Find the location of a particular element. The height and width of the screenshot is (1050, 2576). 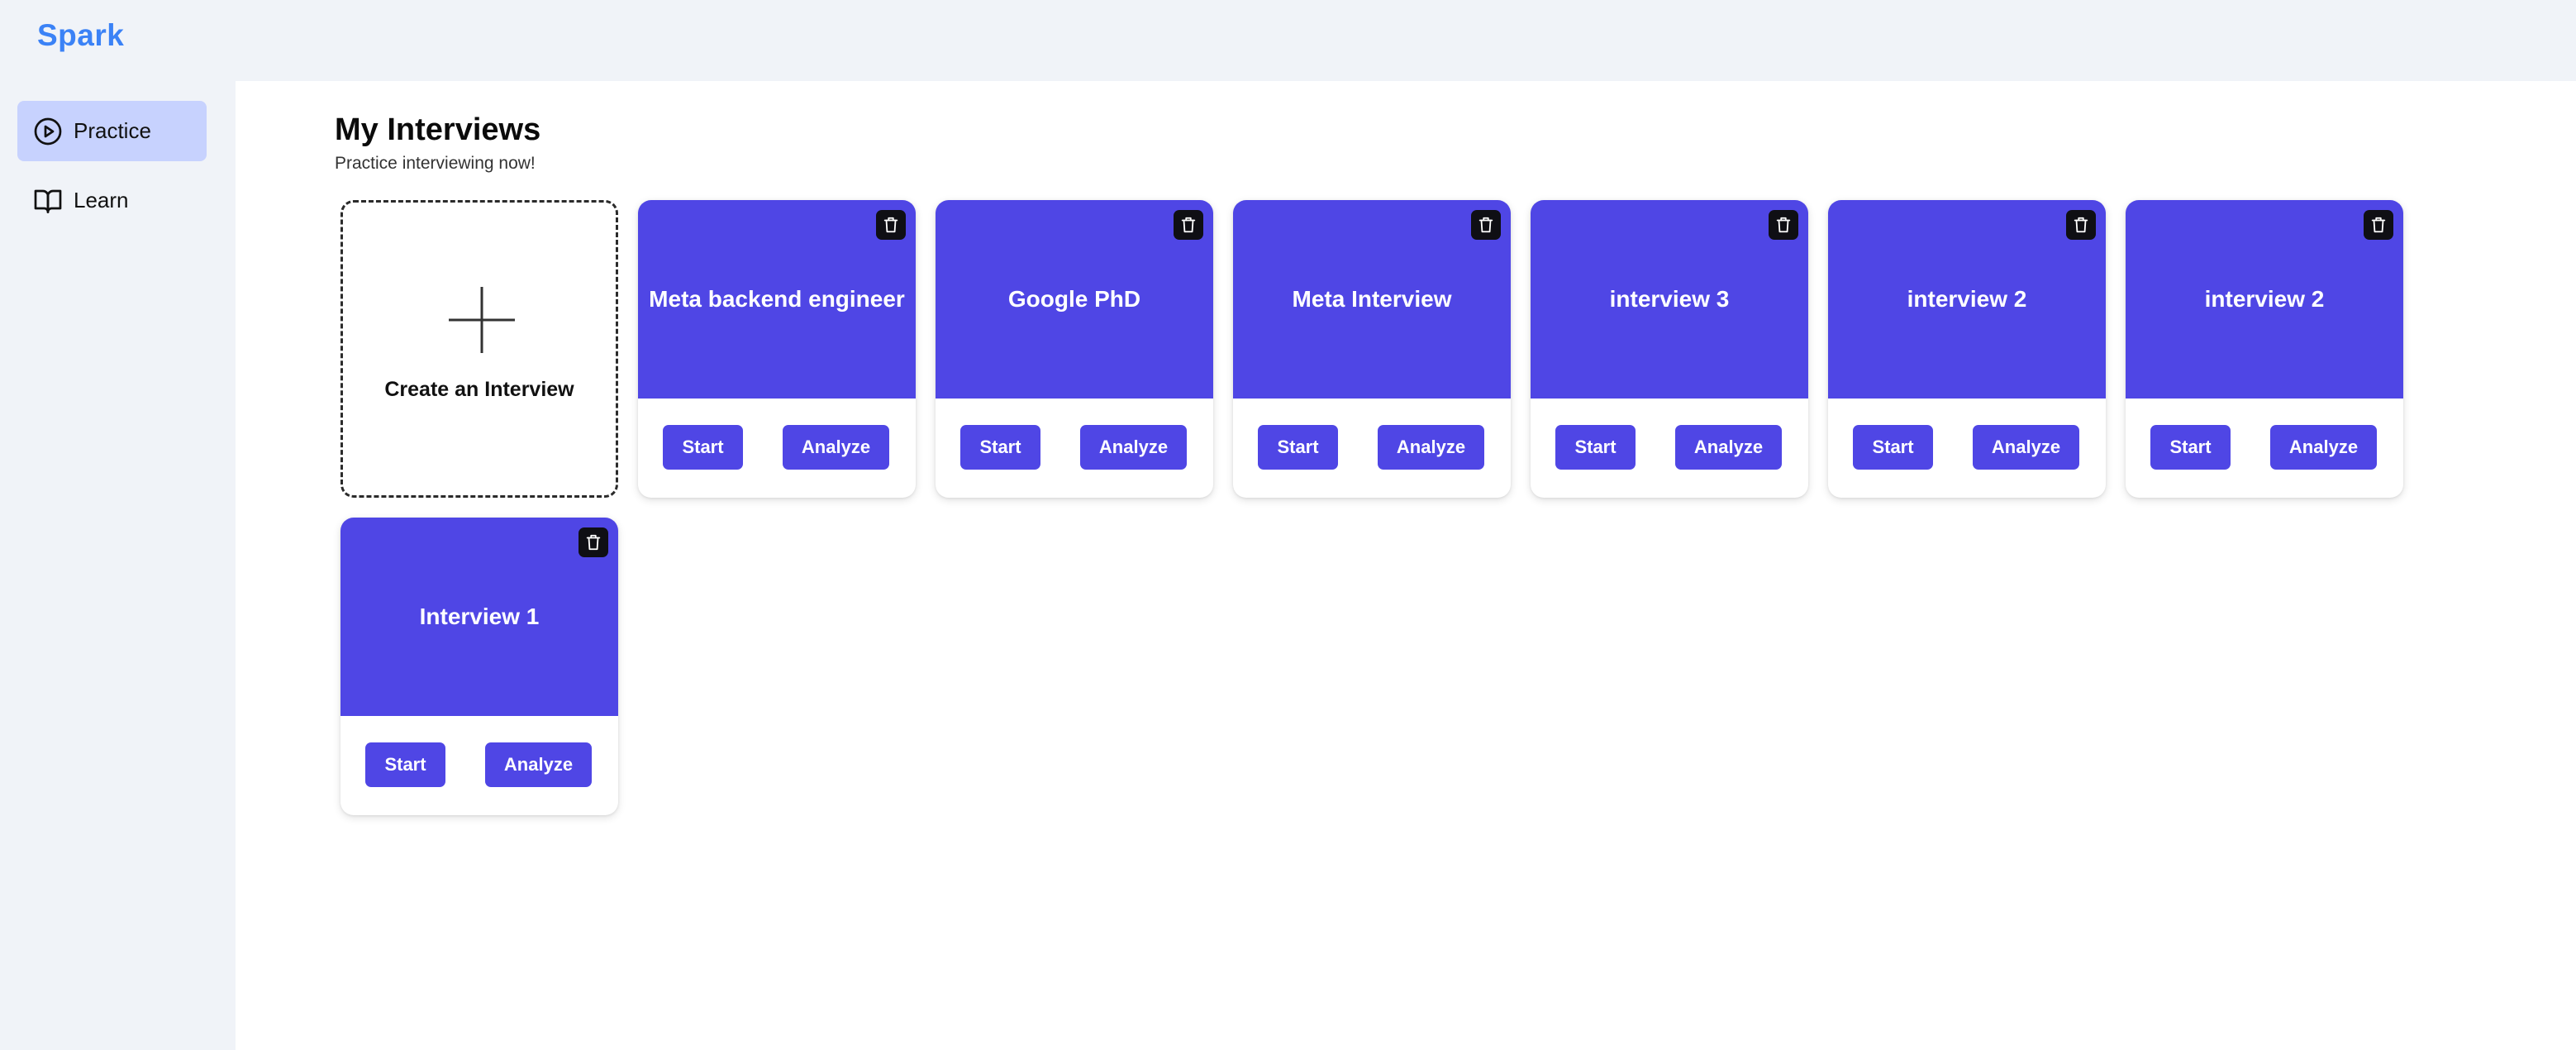

interview-title: interview 3 is located at coordinates (1670, 299).